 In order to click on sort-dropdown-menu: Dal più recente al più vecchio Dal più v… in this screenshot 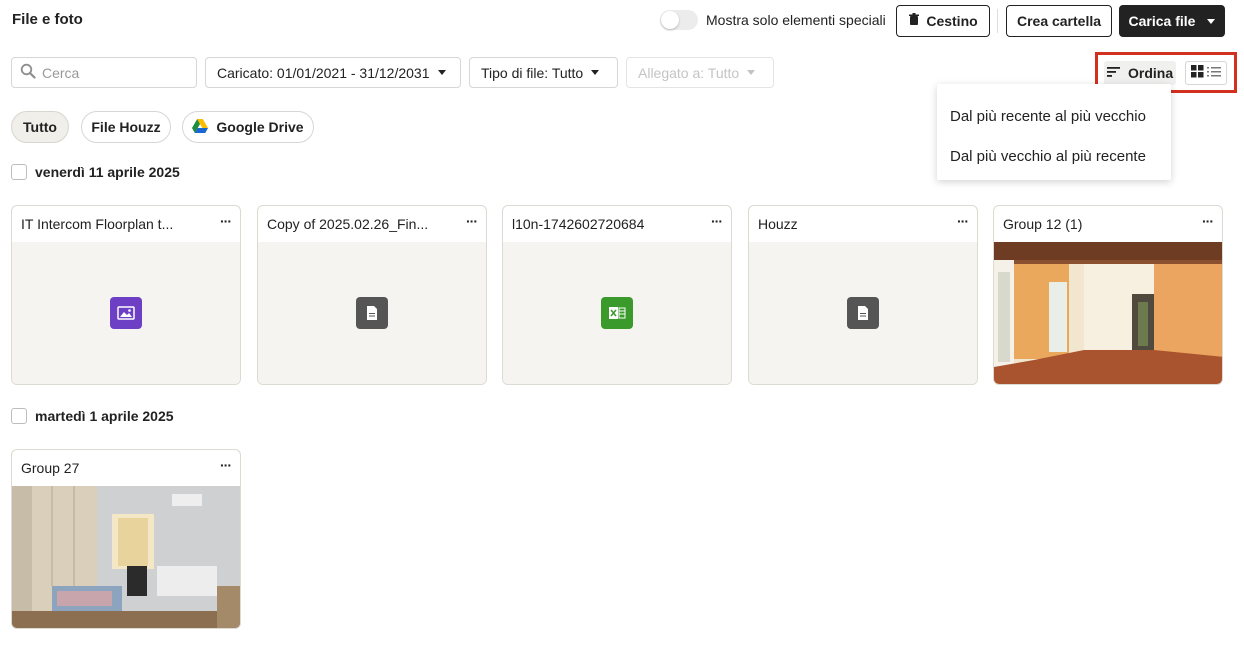, I will do `click(1054, 132)`.